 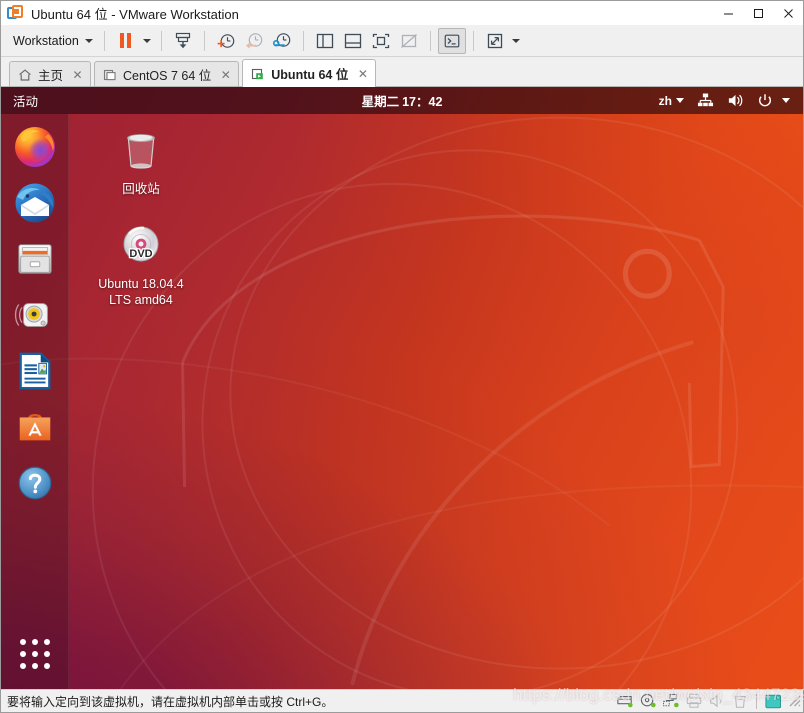 I want to click on keyboard-layout-label: zh, so click(x=665, y=100).